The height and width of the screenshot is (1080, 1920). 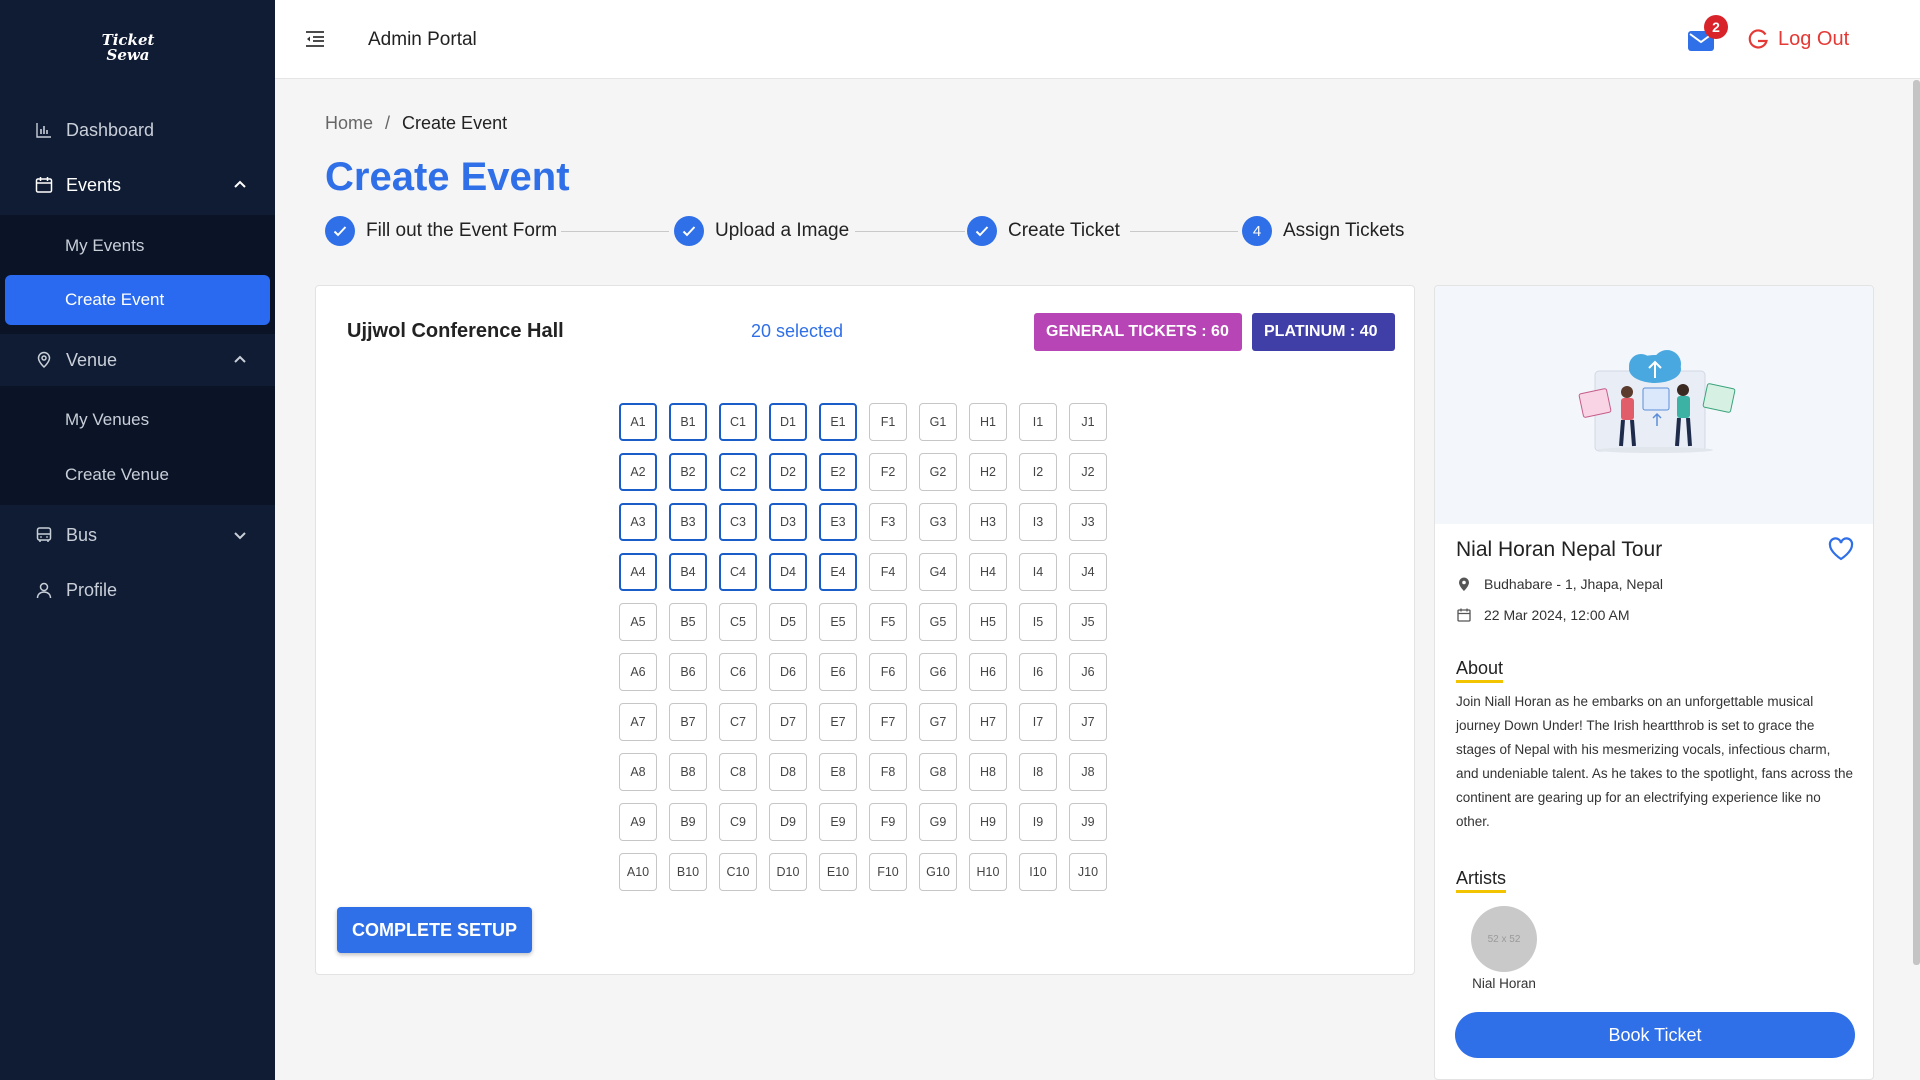 I want to click on seat-a5: A5, so click(x=638, y=622).